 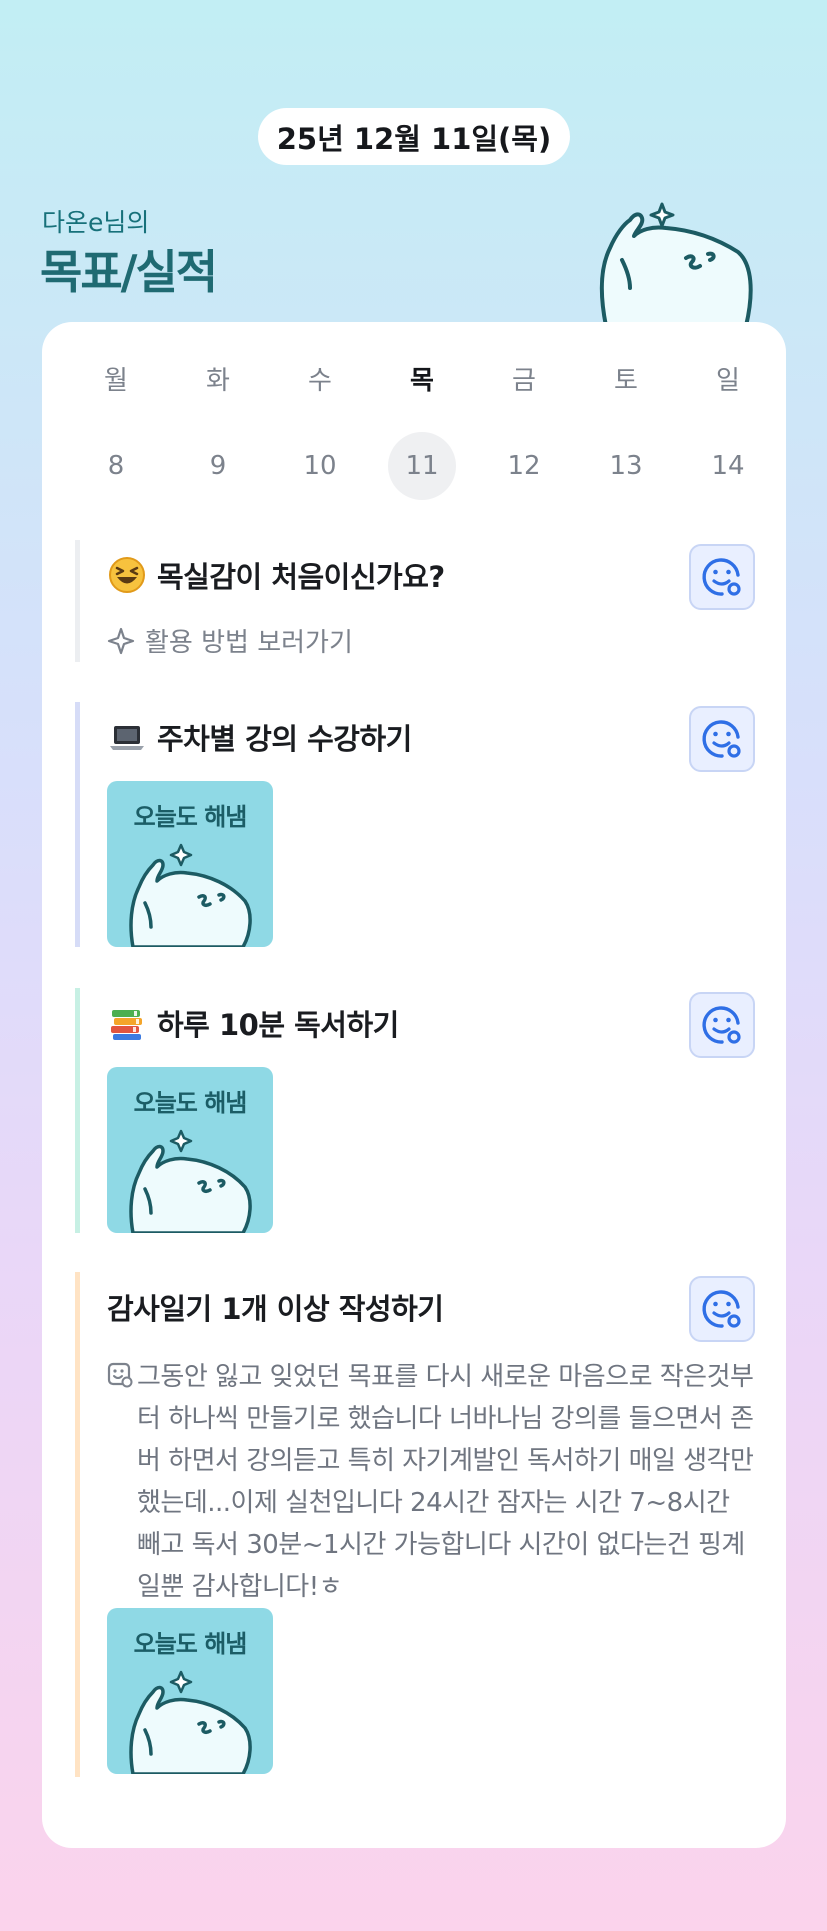 I want to click on mascot-illustration, so click(x=676, y=264).